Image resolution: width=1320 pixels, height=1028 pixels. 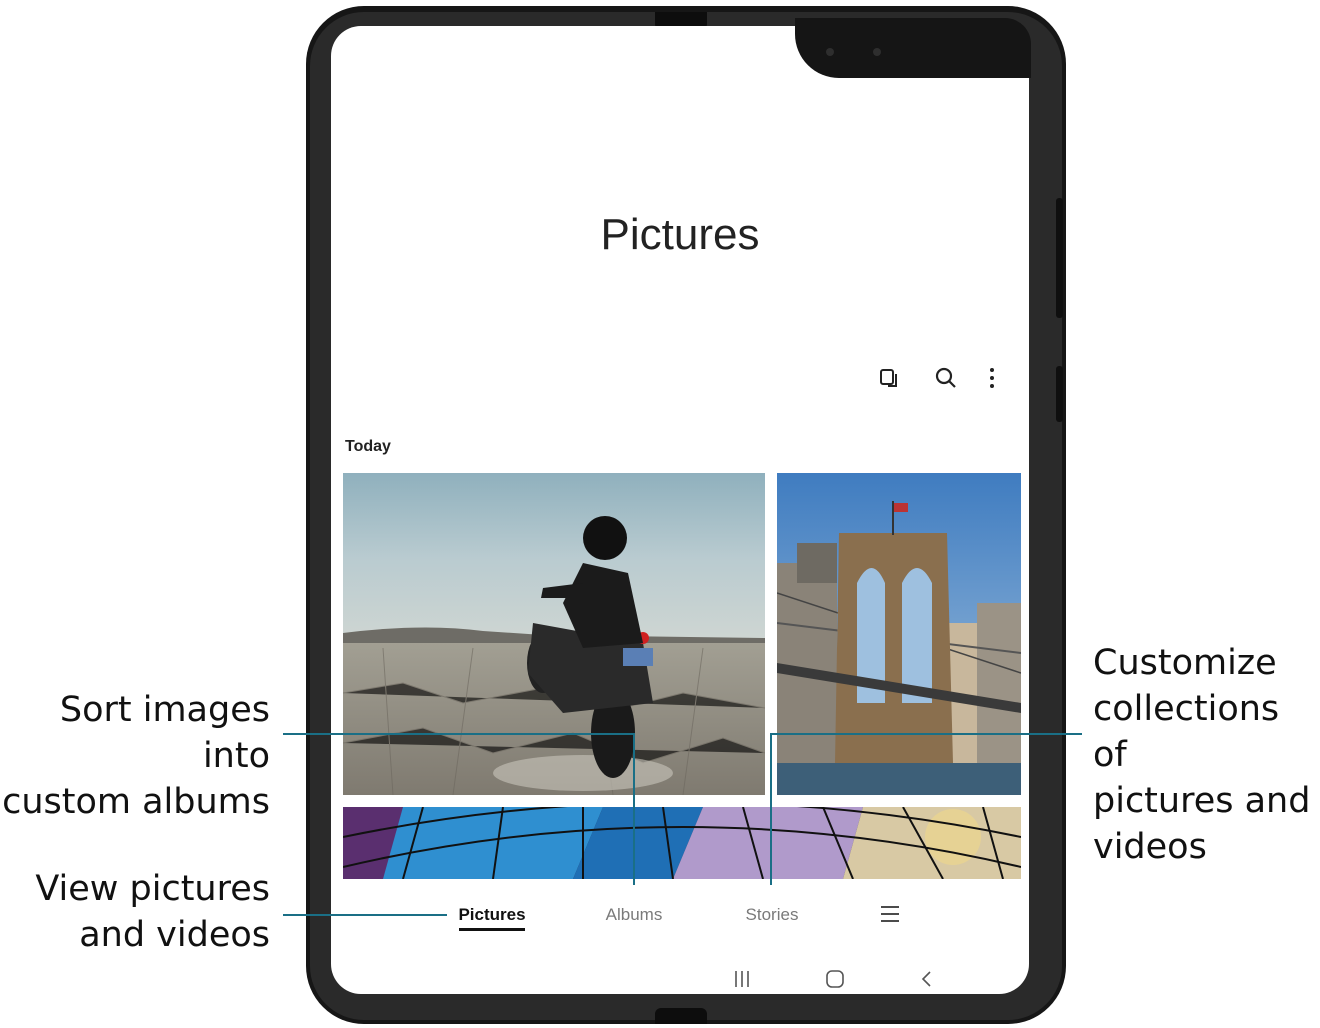 What do you see at coordinates (682, 843) in the screenshot?
I see `photo-thumbnail-dome` at bounding box center [682, 843].